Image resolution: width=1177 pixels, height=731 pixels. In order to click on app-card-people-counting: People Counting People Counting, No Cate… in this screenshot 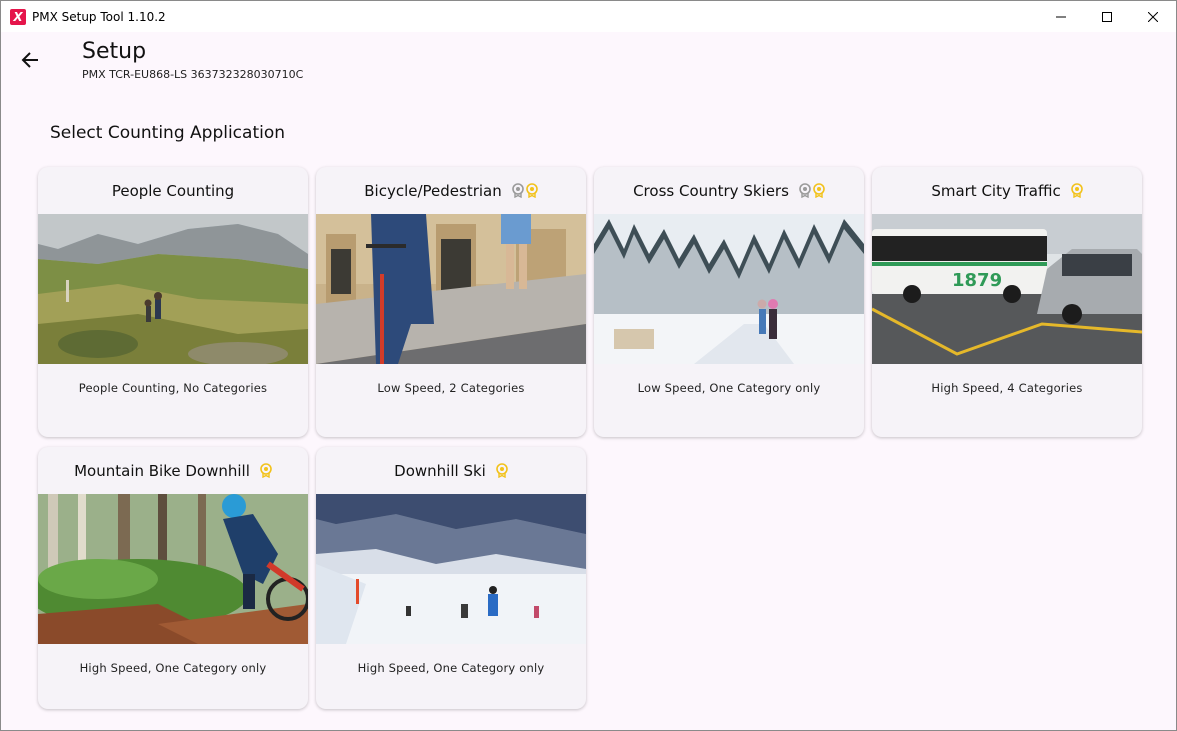, I will do `click(173, 302)`.